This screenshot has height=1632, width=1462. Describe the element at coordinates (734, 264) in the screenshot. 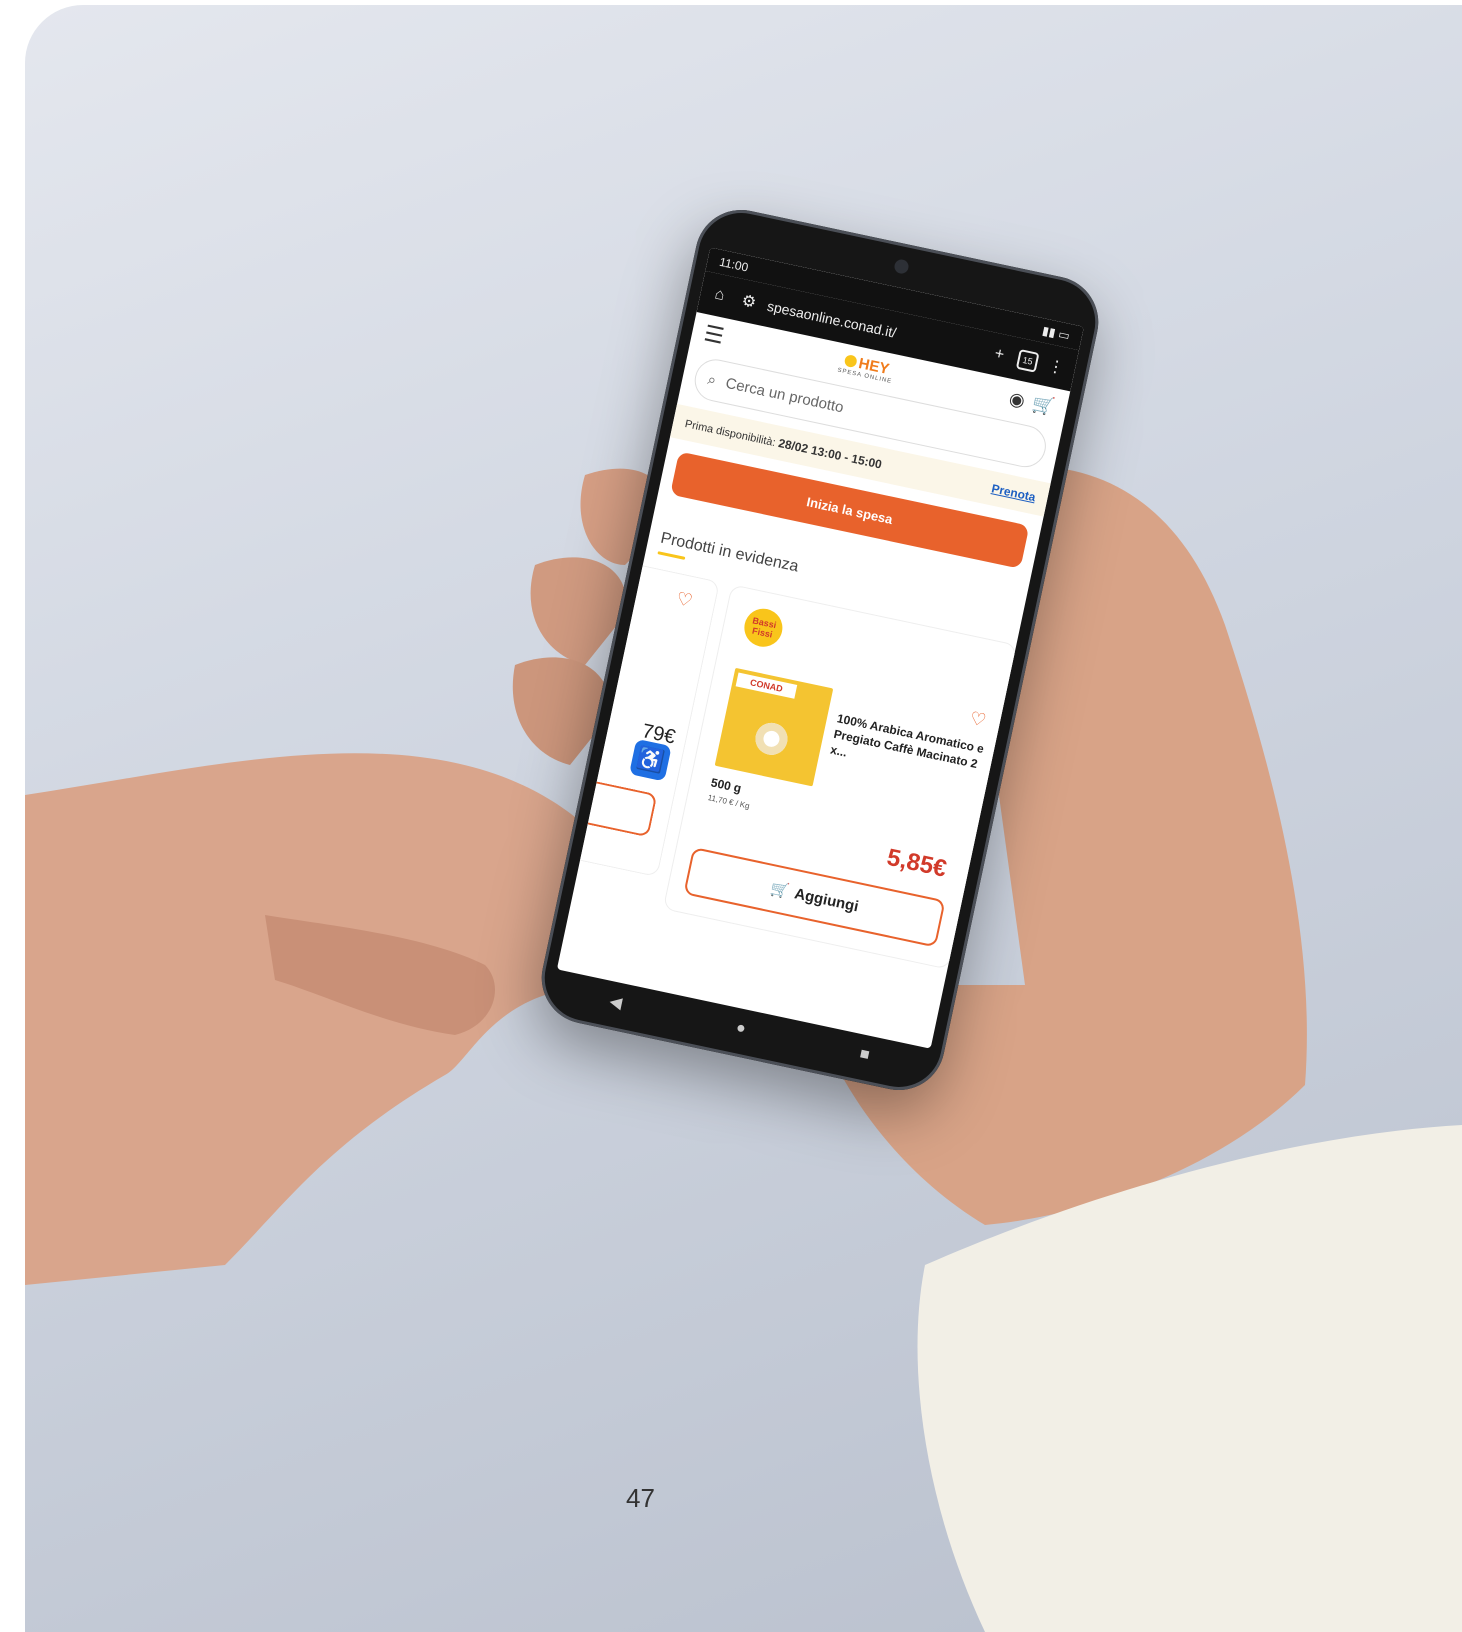

I see `status-time: 11:00` at that location.